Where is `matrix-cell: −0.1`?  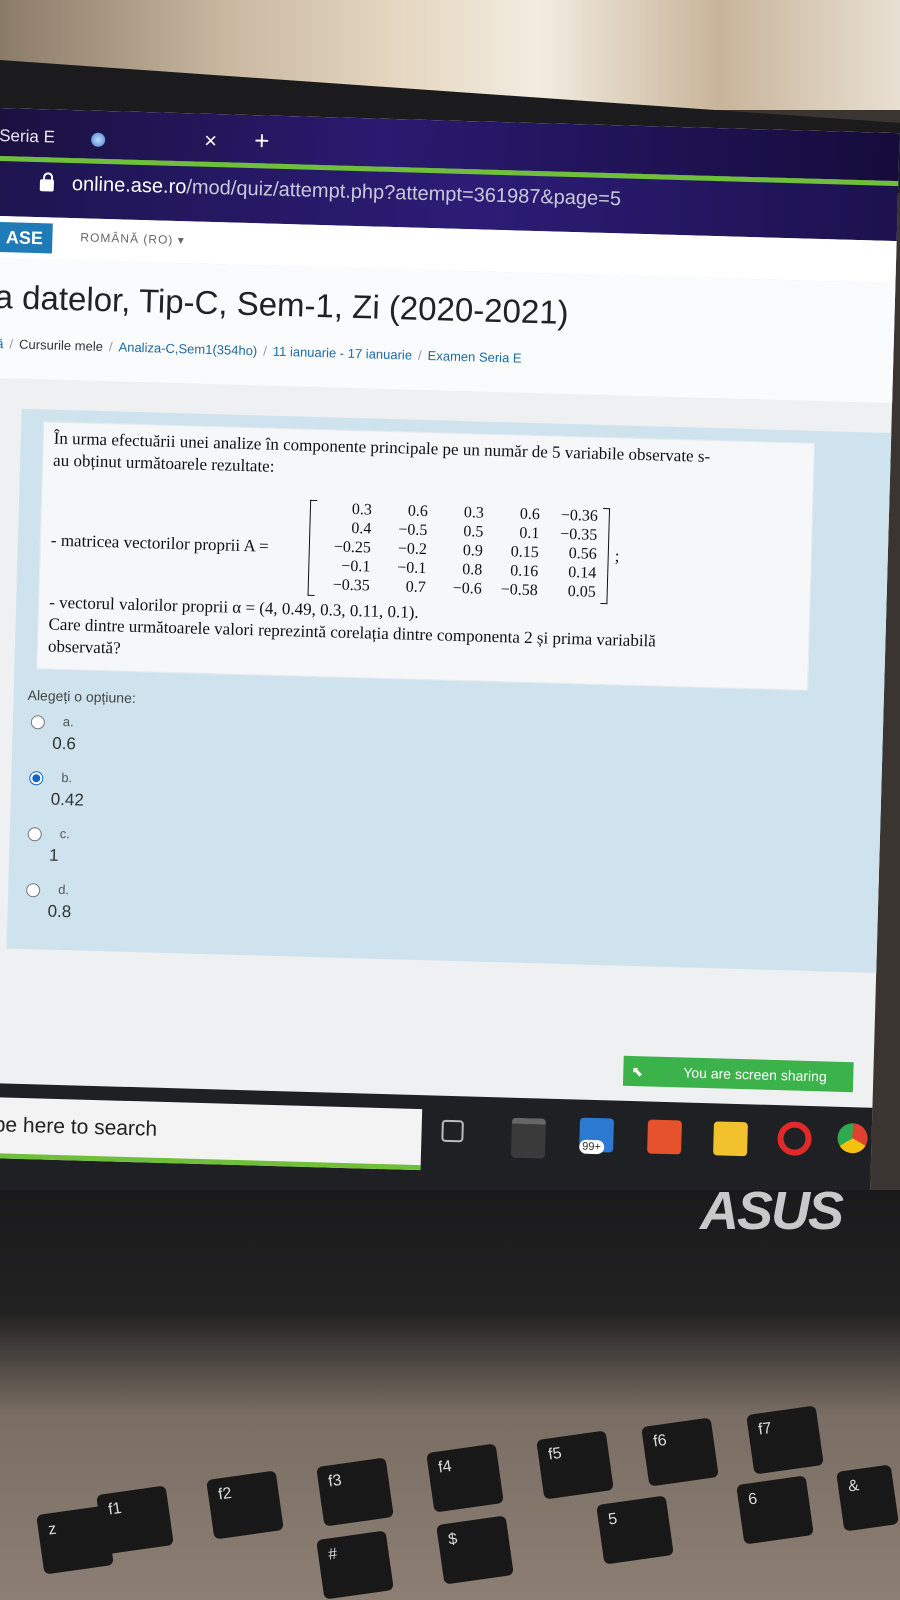 matrix-cell: −0.1 is located at coordinates (356, 566).